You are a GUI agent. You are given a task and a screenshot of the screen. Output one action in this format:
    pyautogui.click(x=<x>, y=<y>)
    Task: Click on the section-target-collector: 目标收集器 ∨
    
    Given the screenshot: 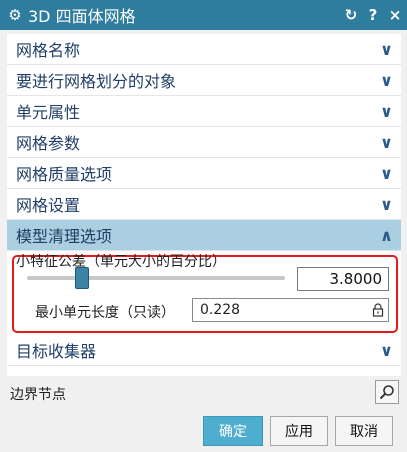 What is the action you would take?
    pyautogui.click(x=204, y=350)
    